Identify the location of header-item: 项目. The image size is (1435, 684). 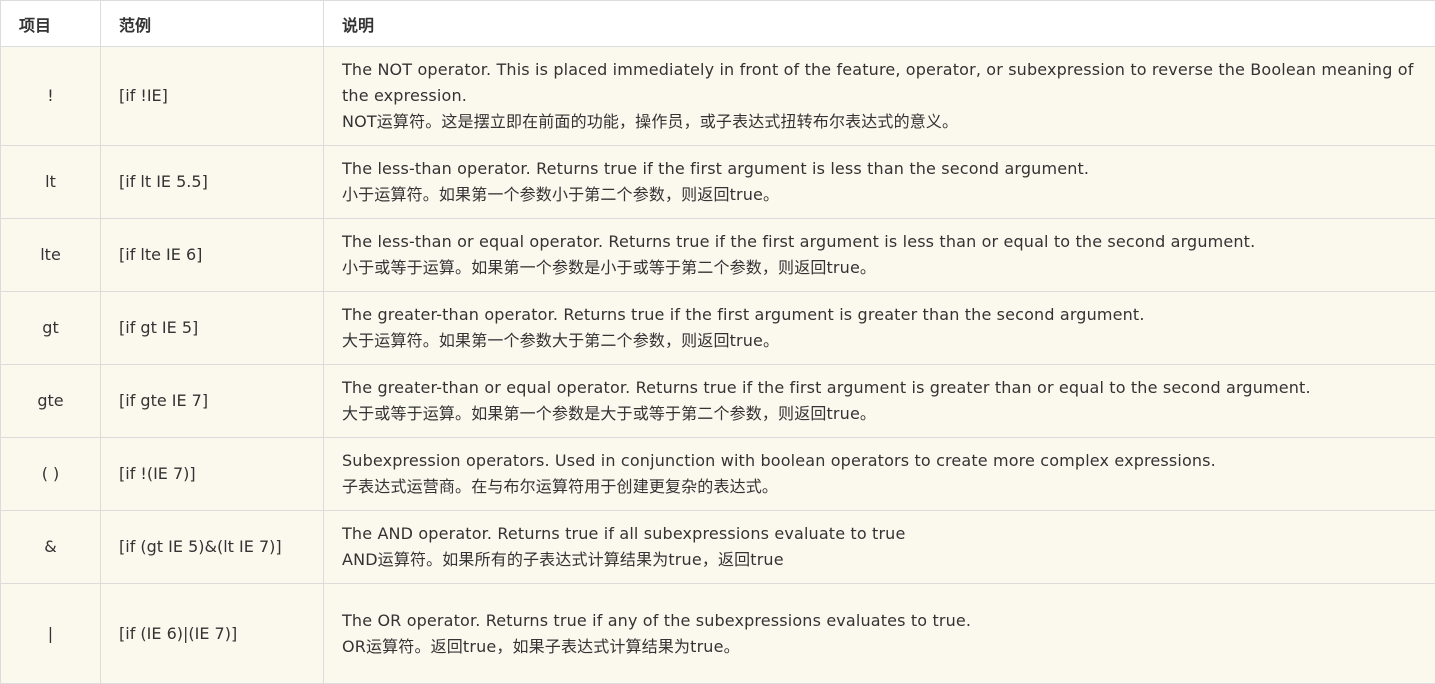
(51, 24).